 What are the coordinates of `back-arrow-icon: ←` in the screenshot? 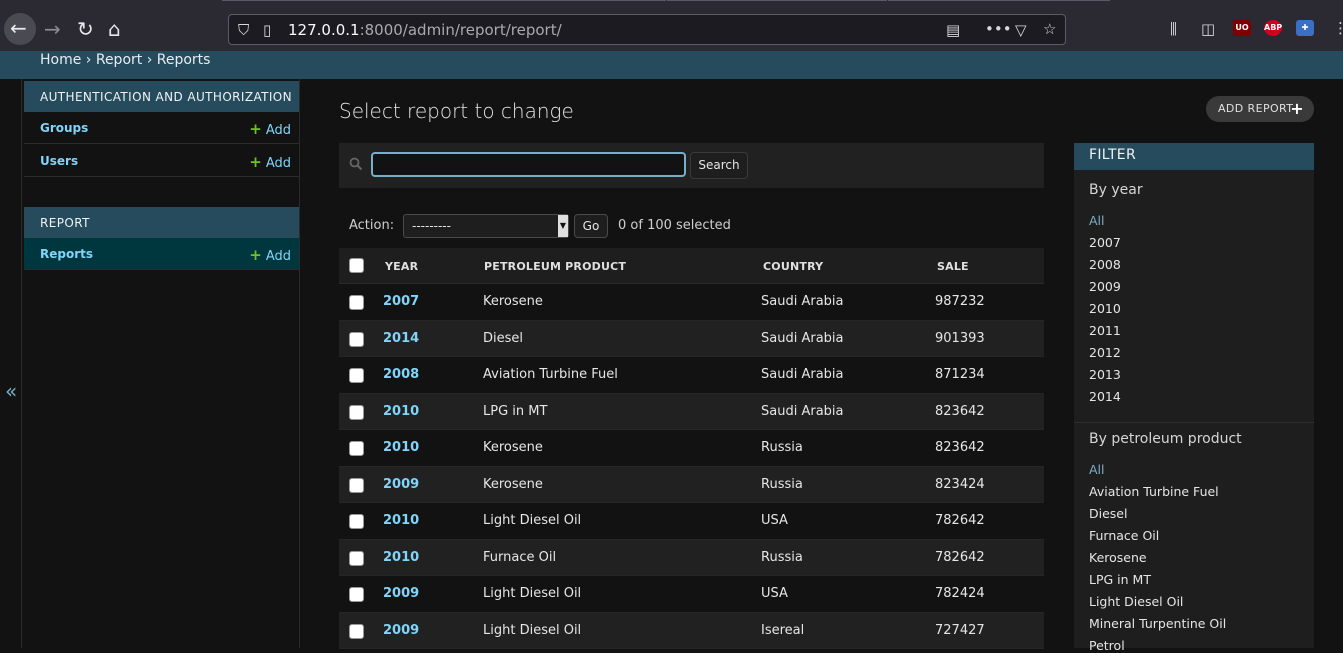 It's located at (18, 28).